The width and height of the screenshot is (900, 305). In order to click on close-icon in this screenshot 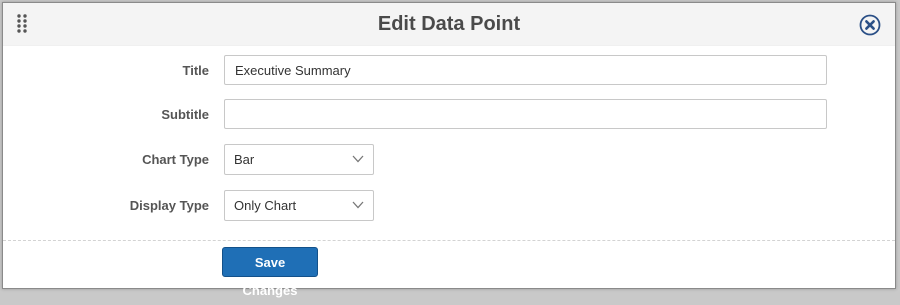, I will do `click(870, 25)`.